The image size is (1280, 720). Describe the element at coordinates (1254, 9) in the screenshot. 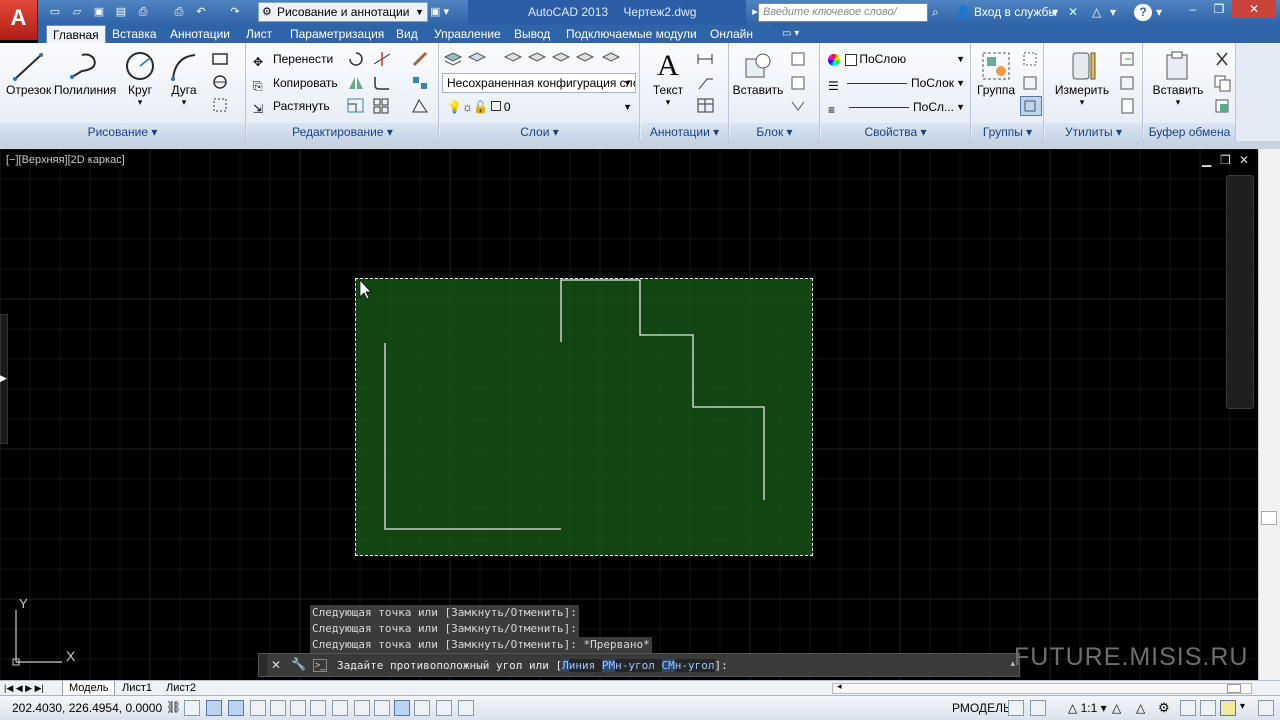

I see `close-button: ✕` at that location.